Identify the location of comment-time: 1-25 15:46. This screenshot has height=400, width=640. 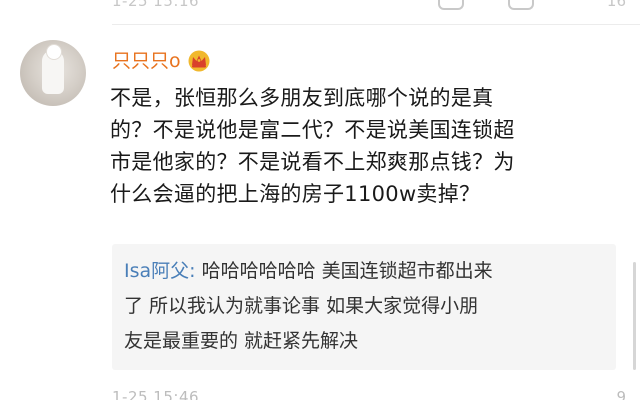
(156, 394).